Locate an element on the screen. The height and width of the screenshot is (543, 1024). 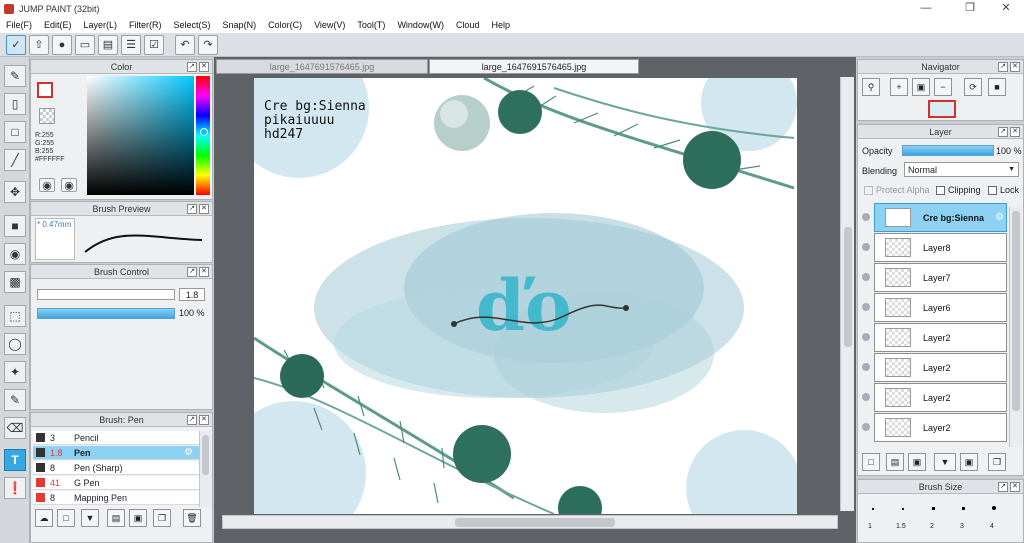
brush-item-pen: 1.8 Pen ⚙ is located at coordinates (116, 453).